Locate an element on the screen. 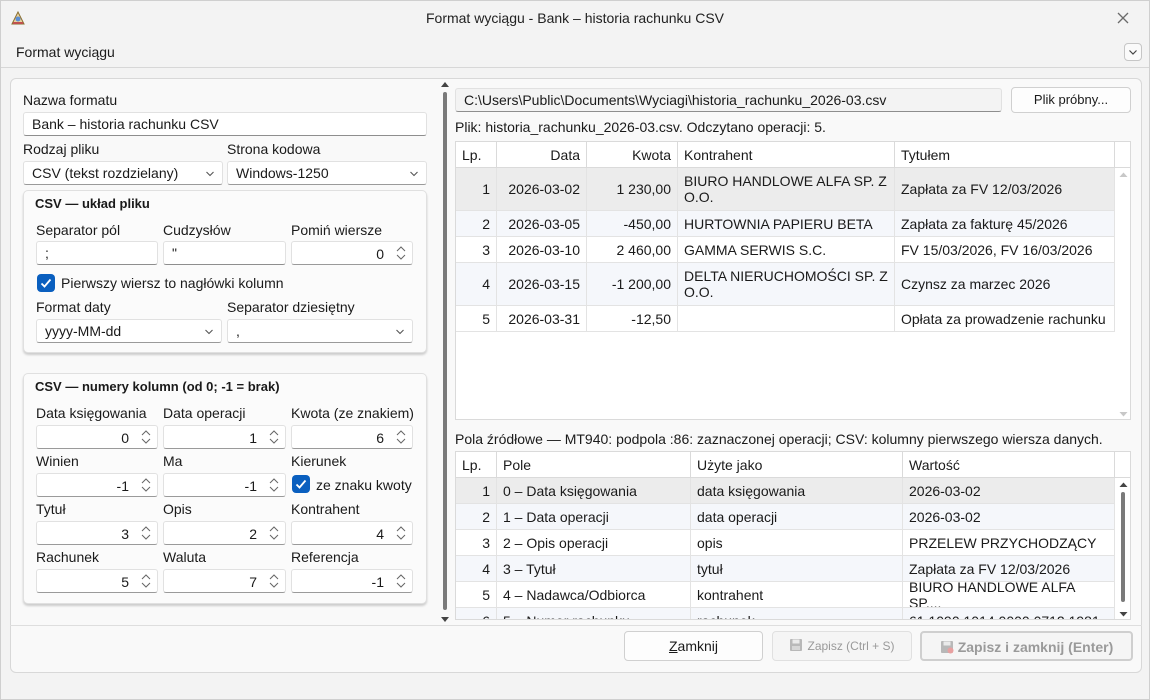  fields-table-scroll-thumb is located at coordinates (1123, 547).